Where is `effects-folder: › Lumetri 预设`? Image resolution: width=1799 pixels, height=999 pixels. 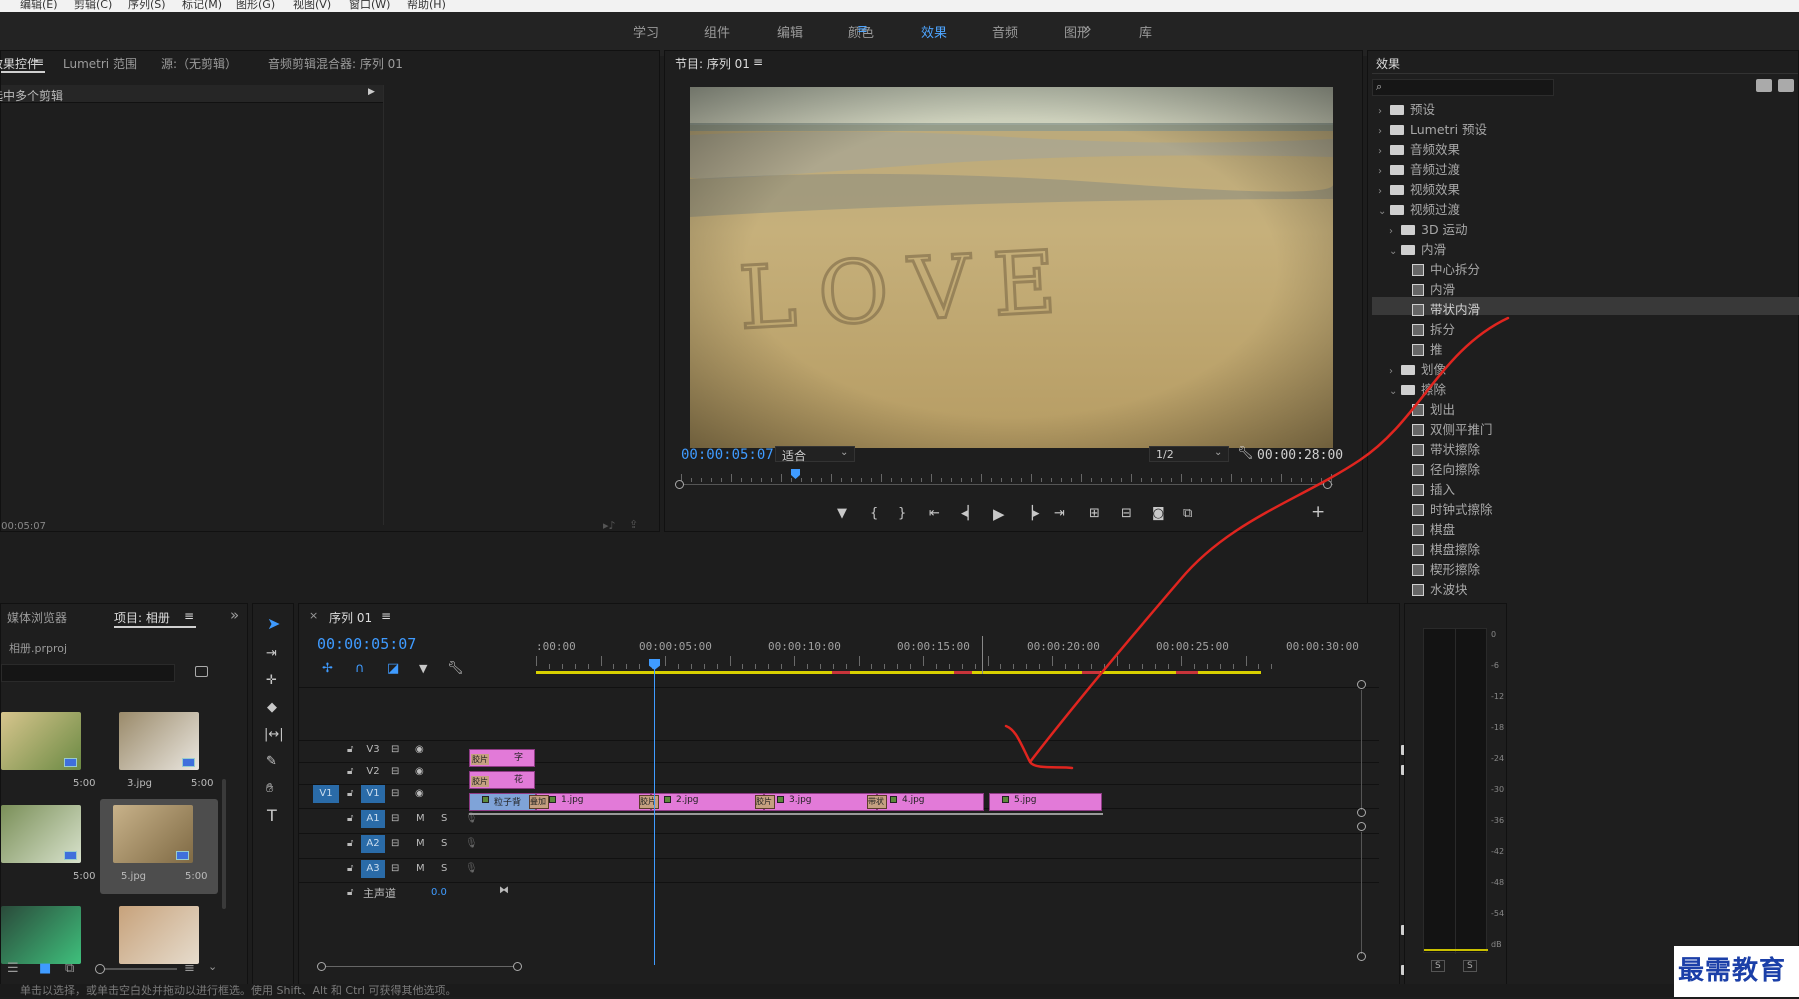 effects-folder: › Lumetri 预设 is located at coordinates (1432, 128).